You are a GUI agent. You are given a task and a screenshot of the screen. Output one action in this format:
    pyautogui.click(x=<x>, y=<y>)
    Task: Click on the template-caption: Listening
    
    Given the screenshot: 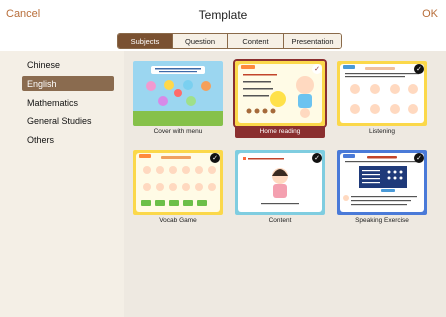 What is the action you would take?
    pyautogui.click(x=382, y=131)
    